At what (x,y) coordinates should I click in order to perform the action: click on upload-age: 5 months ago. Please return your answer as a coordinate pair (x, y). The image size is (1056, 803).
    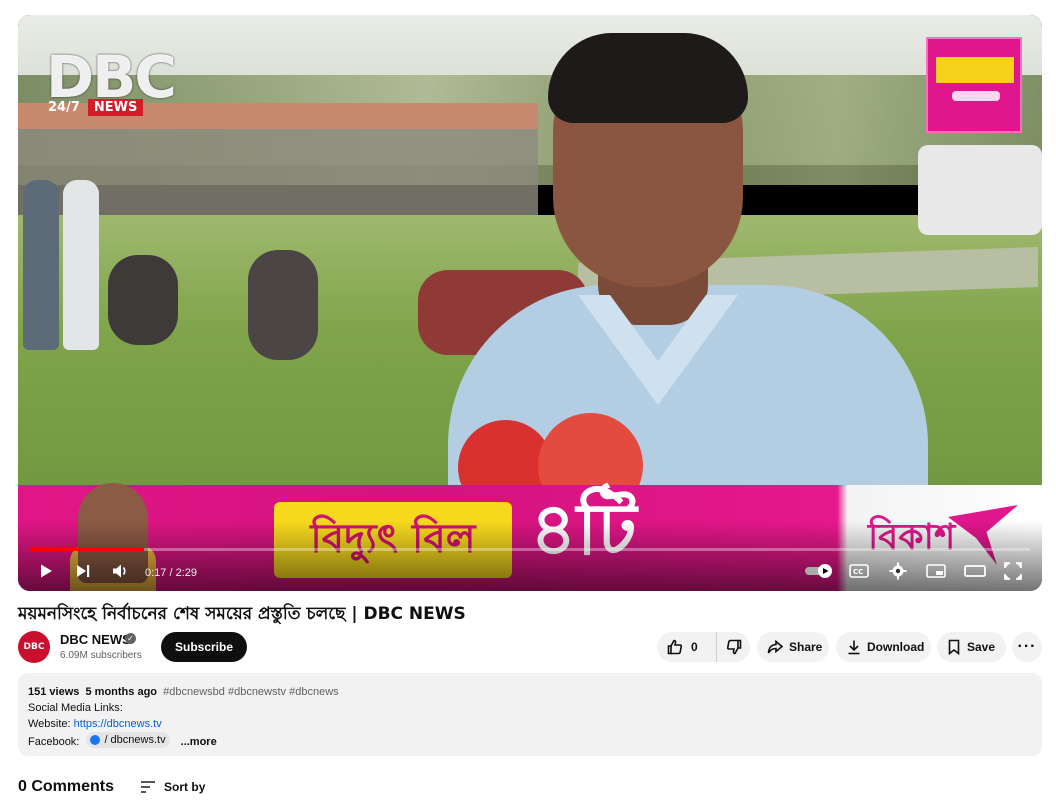
    Looking at the image, I should click on (121, 692).